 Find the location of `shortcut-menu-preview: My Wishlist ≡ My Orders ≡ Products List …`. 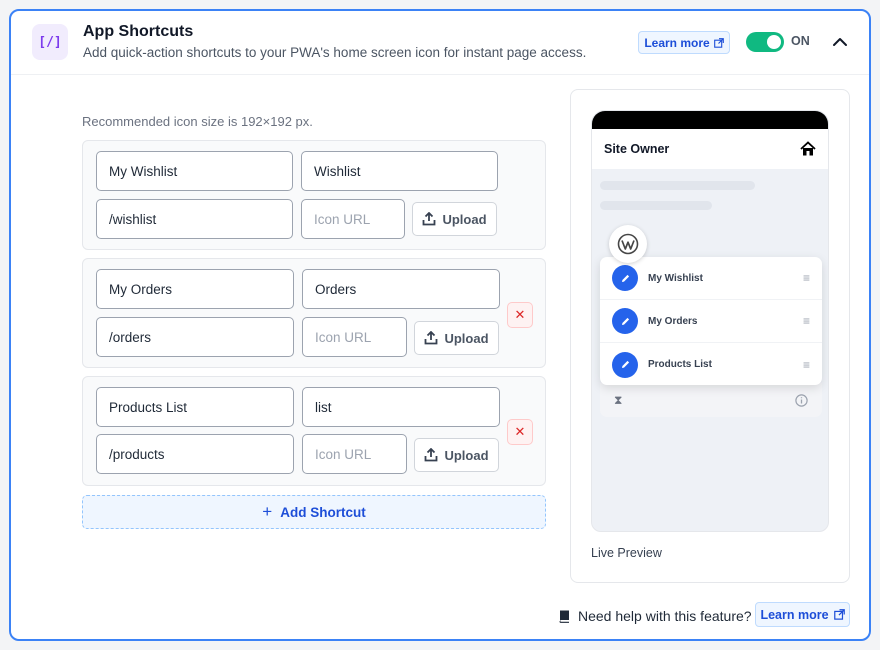

shortcut-menu-preview: My Wishlist ≡ My Orders ≡ Products List … is located at coordinates (711, 321).